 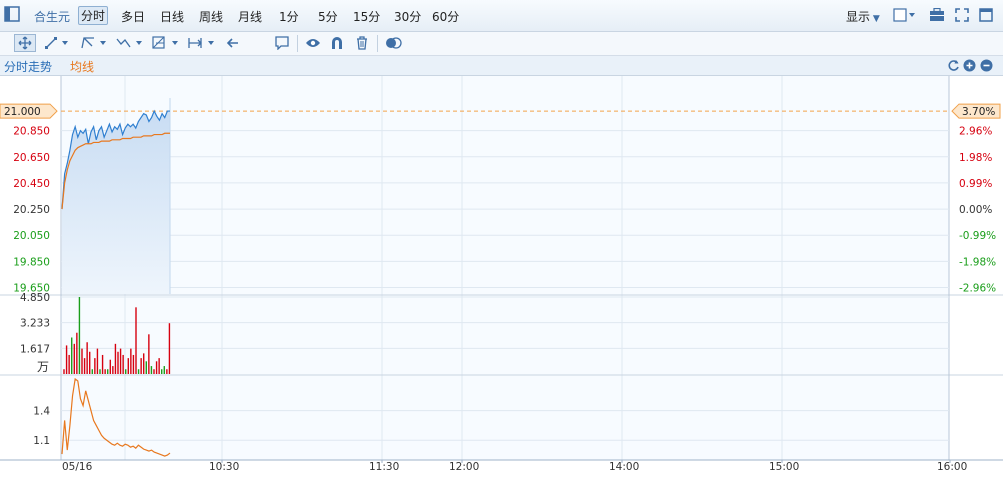 I want to click on time-tick-label: 11:30, so click(x=384, y=467).